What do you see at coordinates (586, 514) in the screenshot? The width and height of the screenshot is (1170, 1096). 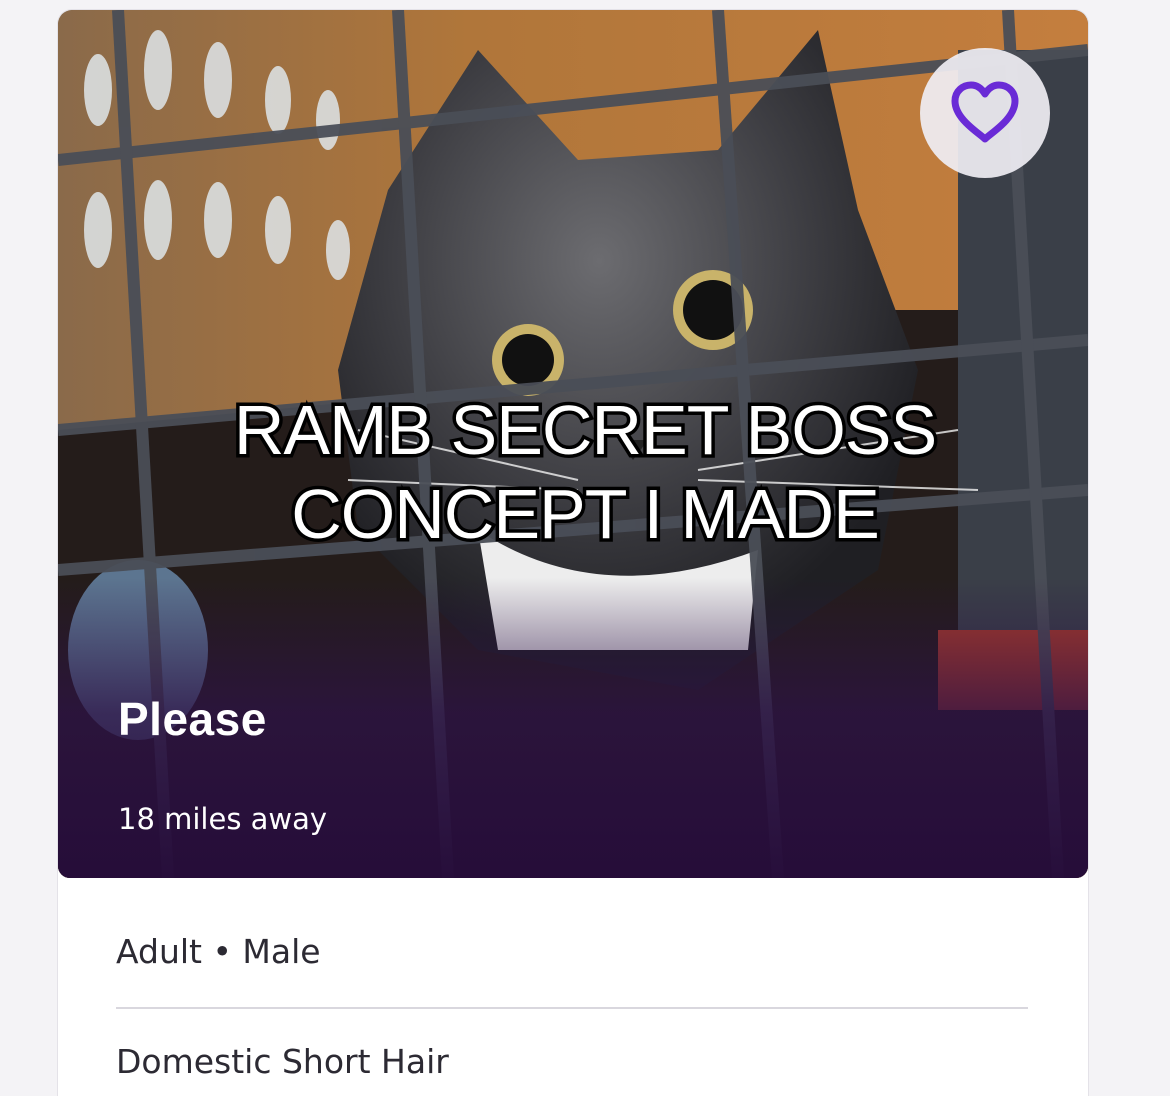 I see `overlay-caption-line-2: CONCEPT I MADE` at bounding box center [586, 514].